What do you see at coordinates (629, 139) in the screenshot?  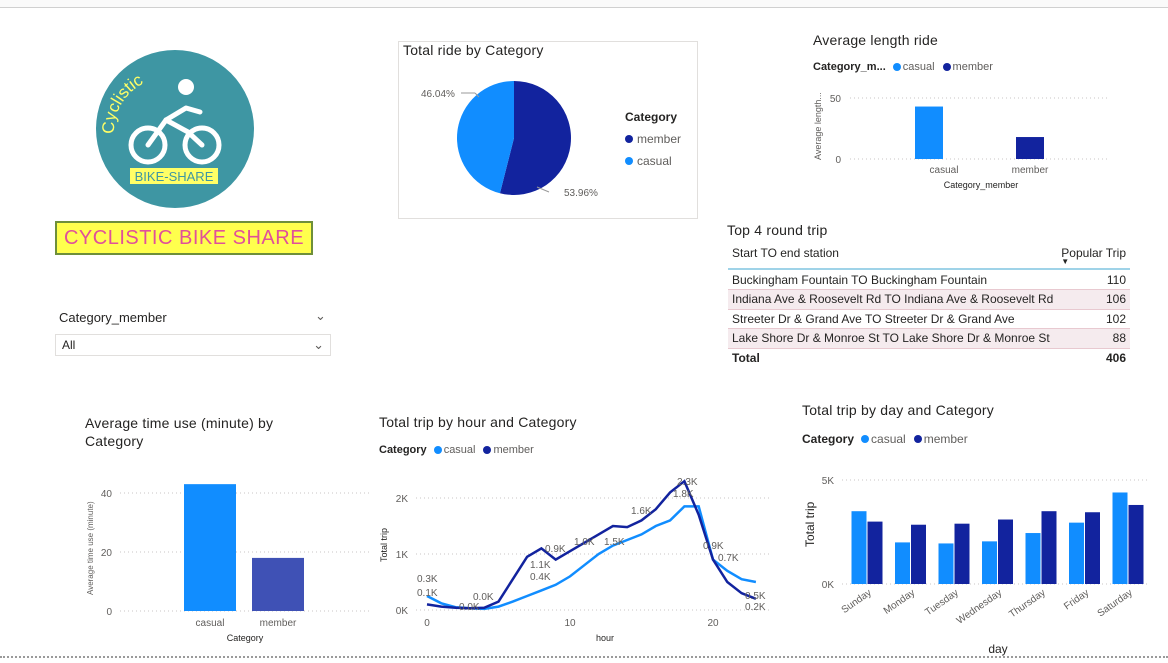 I see `legend-dot-member` at bounding box center [629, 139].